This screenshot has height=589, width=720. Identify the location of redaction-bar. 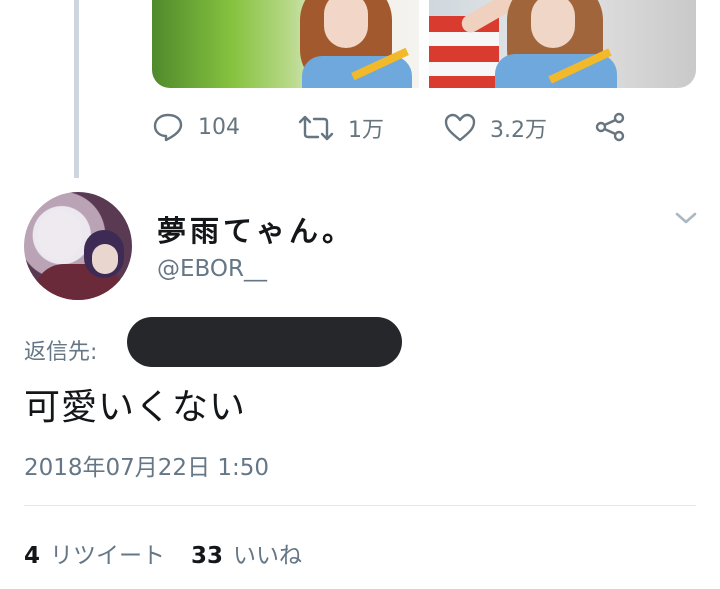
(264, 342).